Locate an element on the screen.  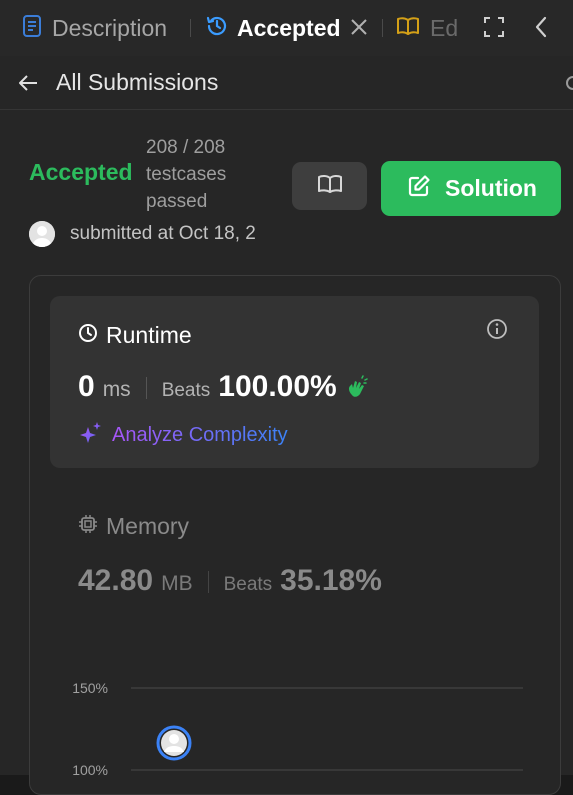
memory-stats: 42.80 MB Beats 35.18% is located at coordinates (230, 581).